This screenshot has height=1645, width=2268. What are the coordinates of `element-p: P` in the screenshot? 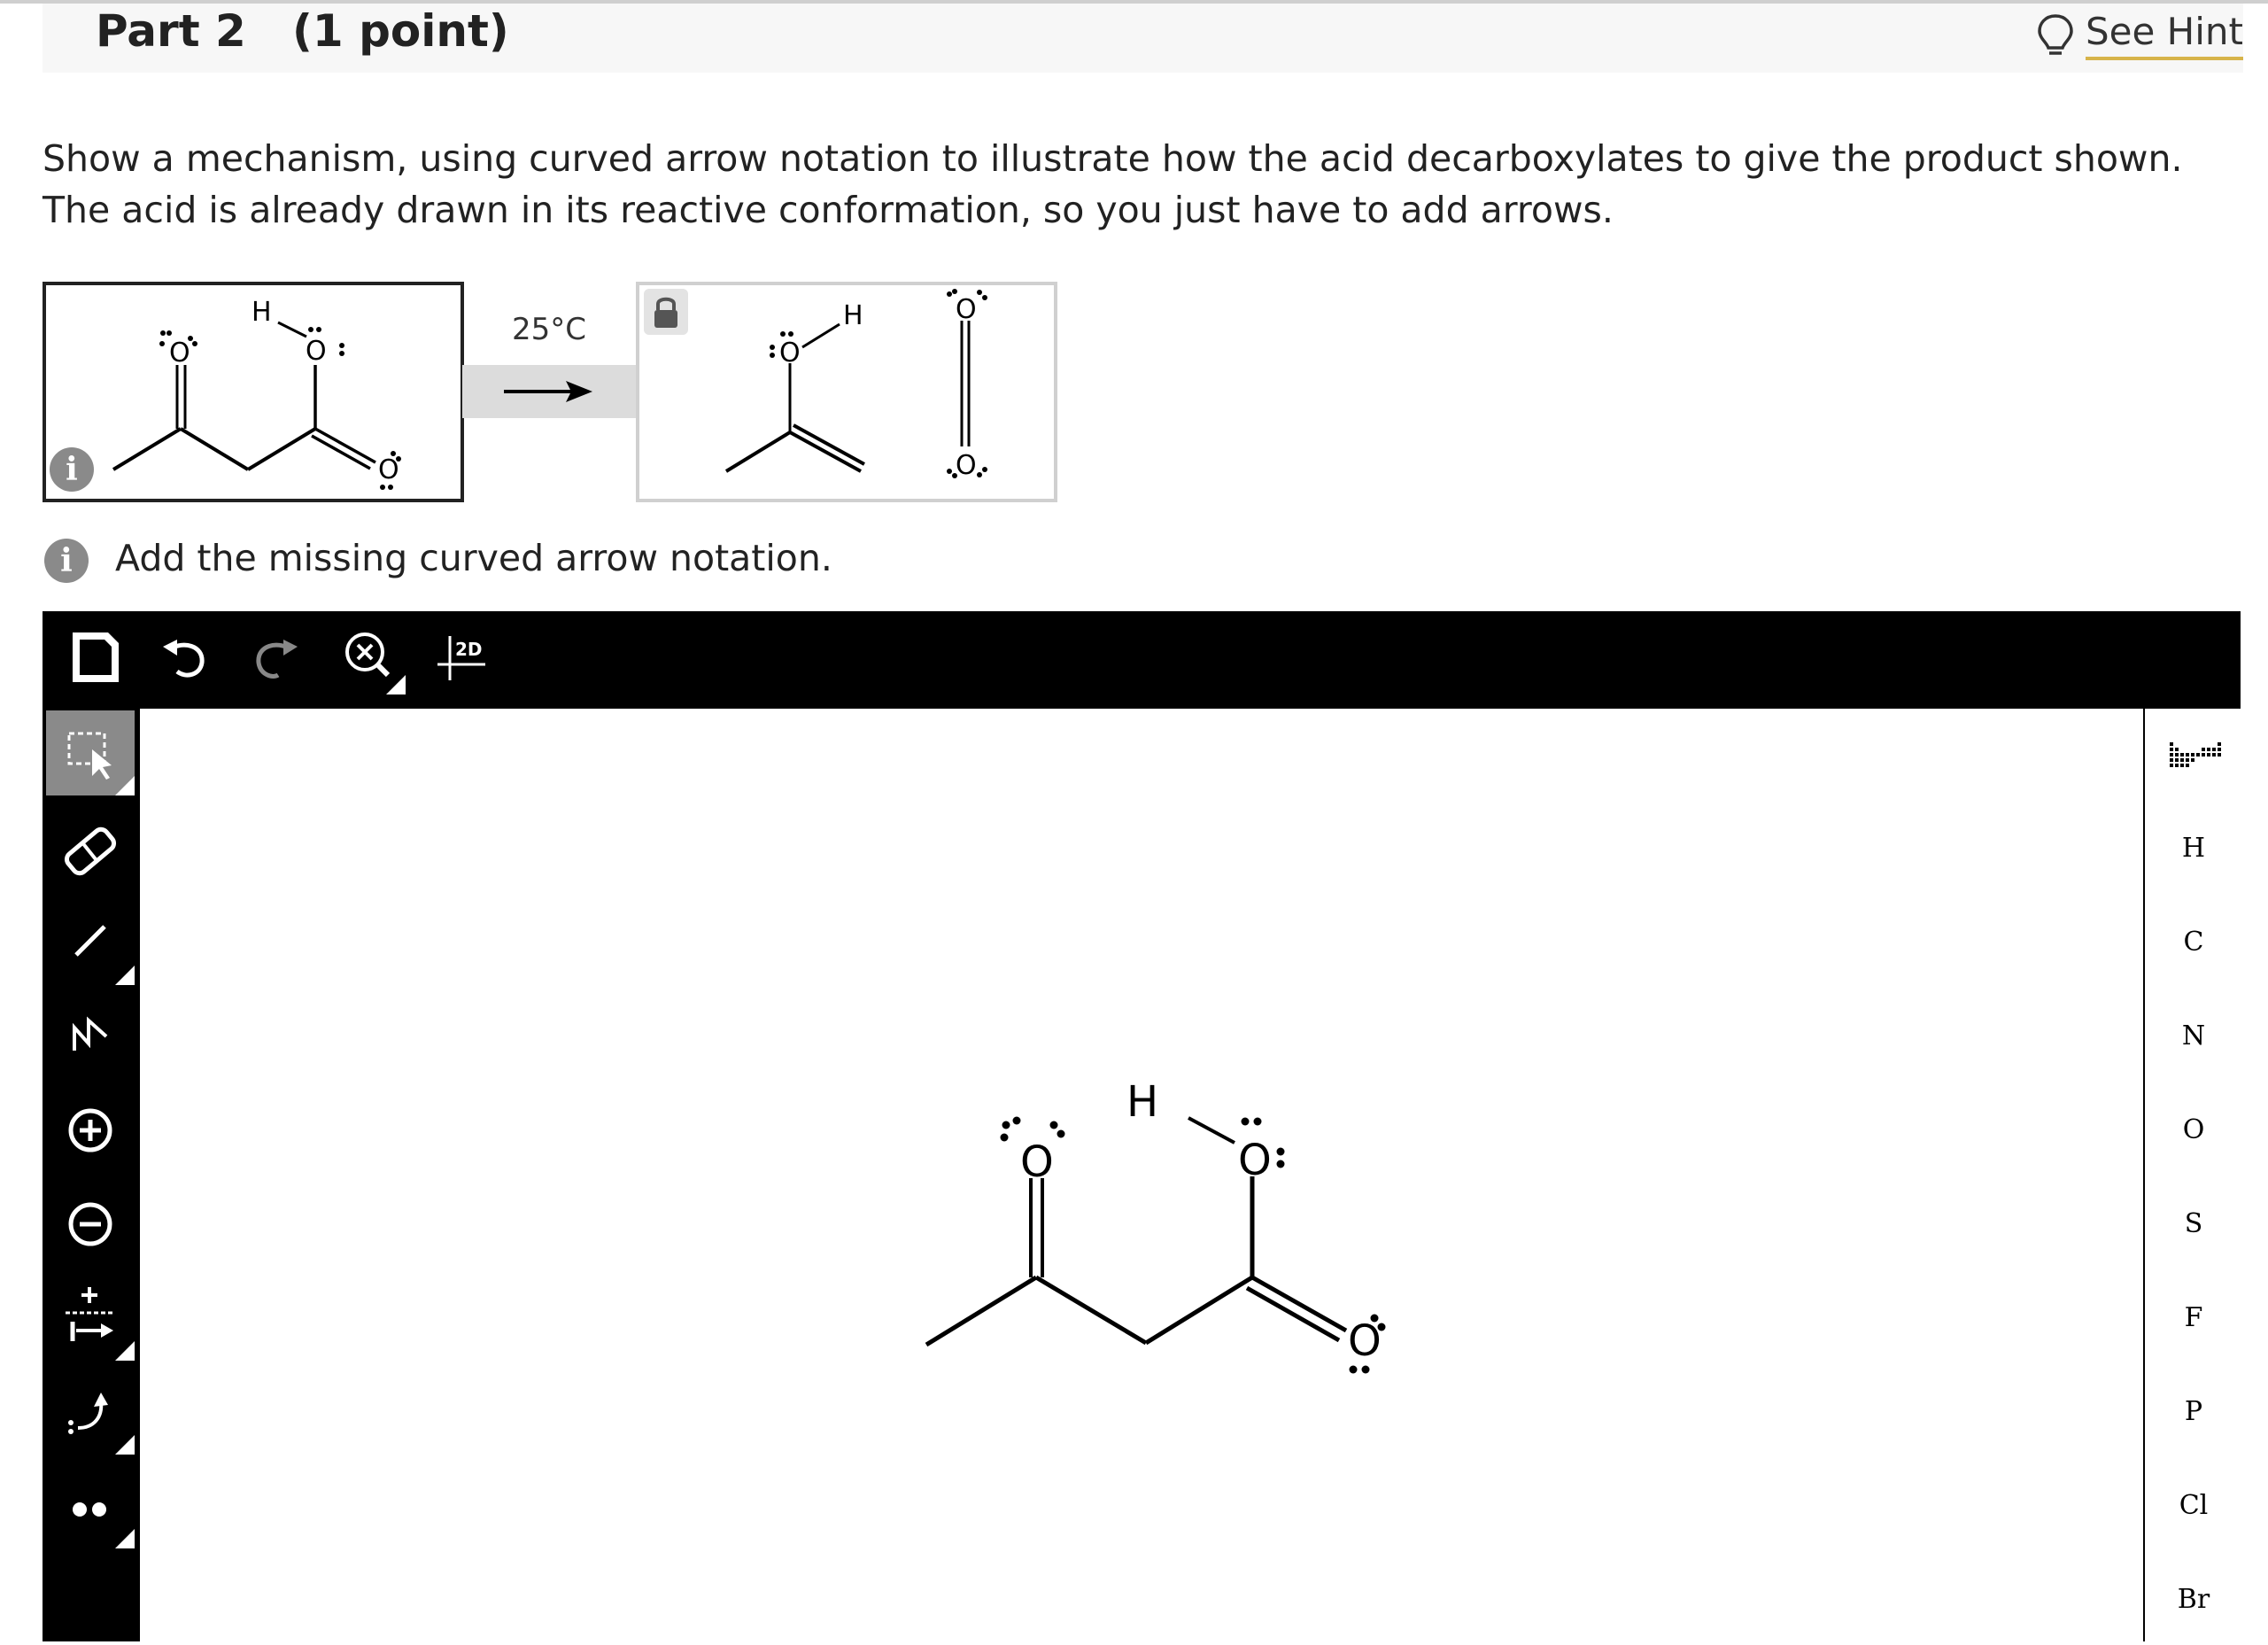 It's located at (2194, 1411).